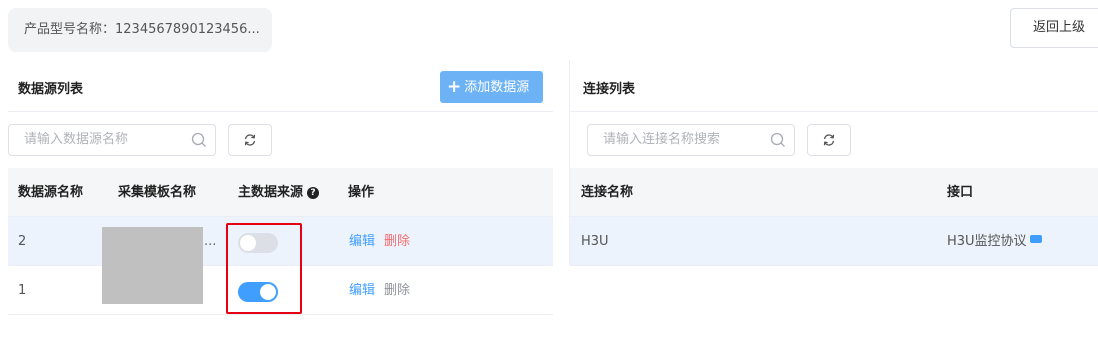  What do you see at coordinates (70, 29) in the screenshot?
I see `product-model-label: 产品型号名称：` at bounding box center [70, 29].